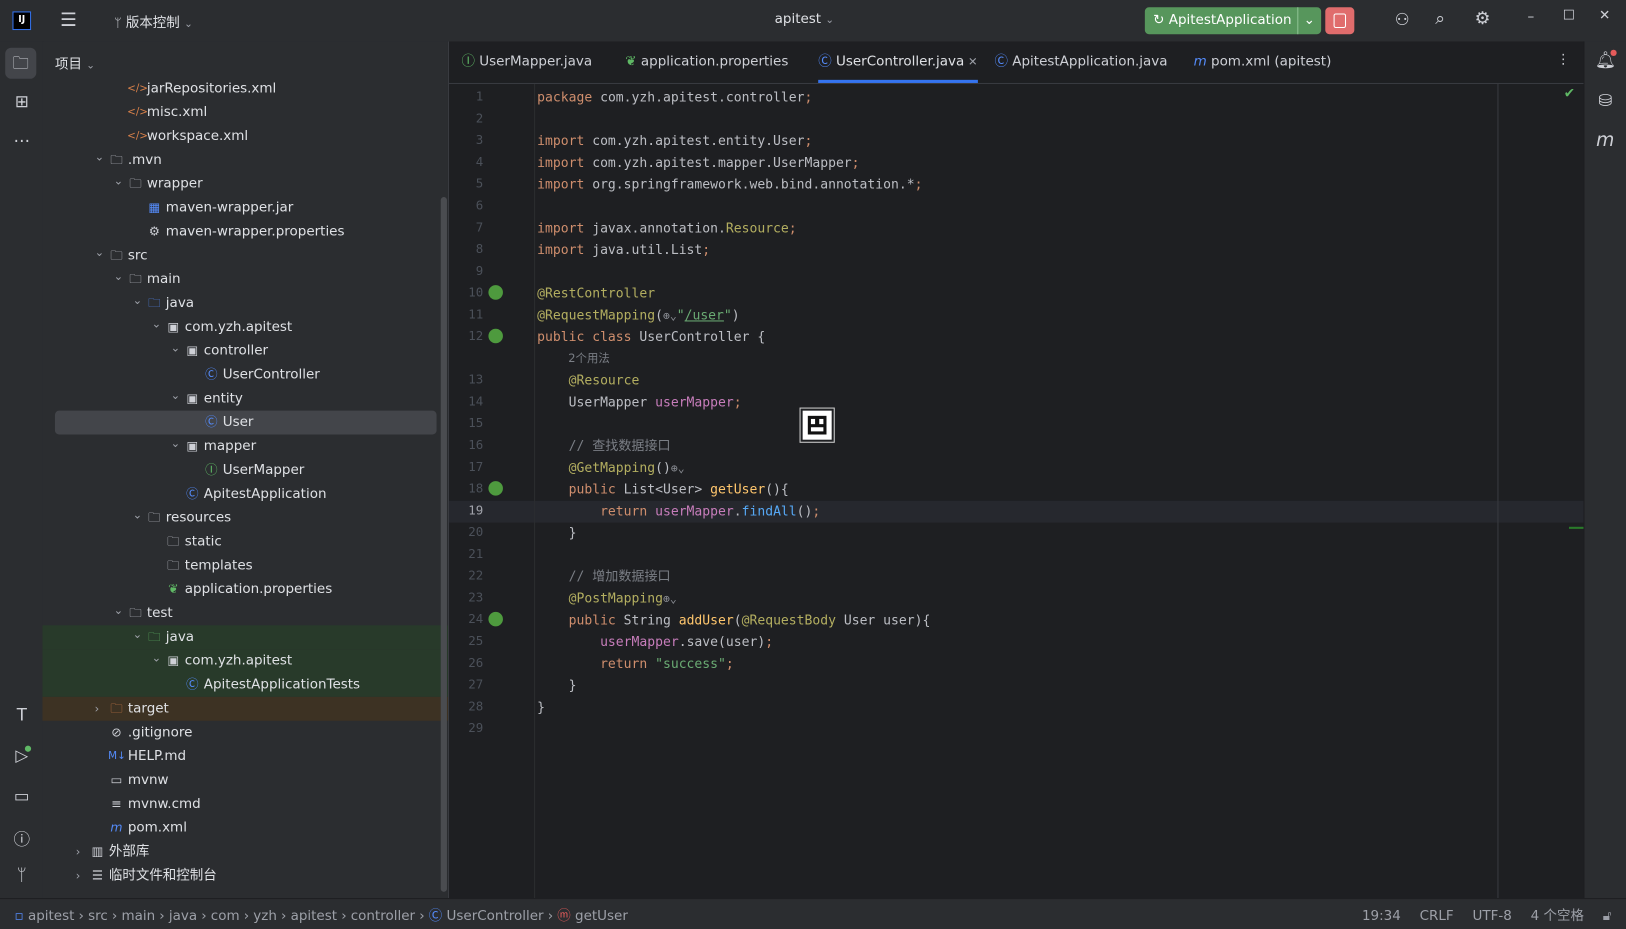 The width and height of the screenshot is (1626, 929). I want to click on breadcrumb-item: src, so click(98, 916).